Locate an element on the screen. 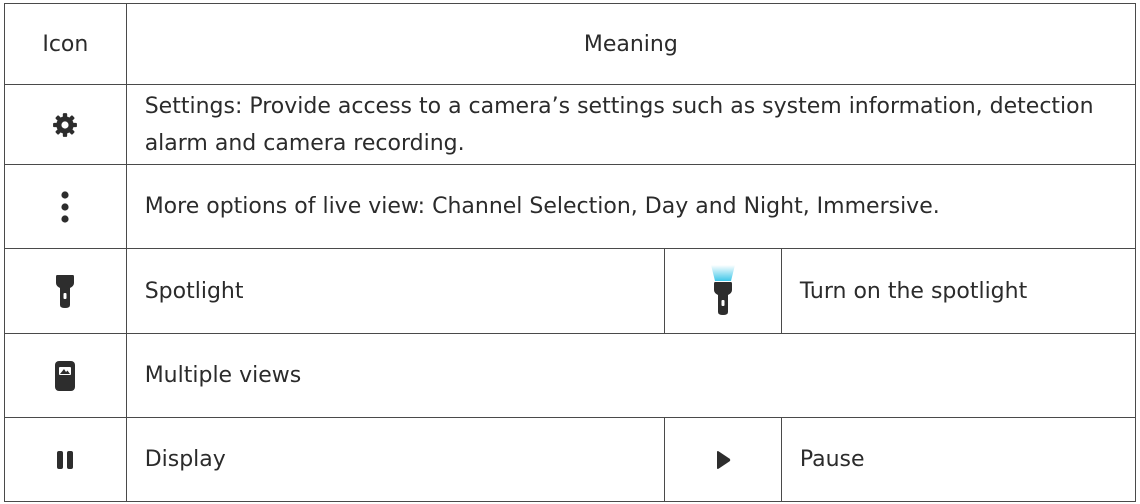 The height and width of the screenshot is (504, 1140). meaning-spotlight: Spotlight is located at coordinates (395, 291).